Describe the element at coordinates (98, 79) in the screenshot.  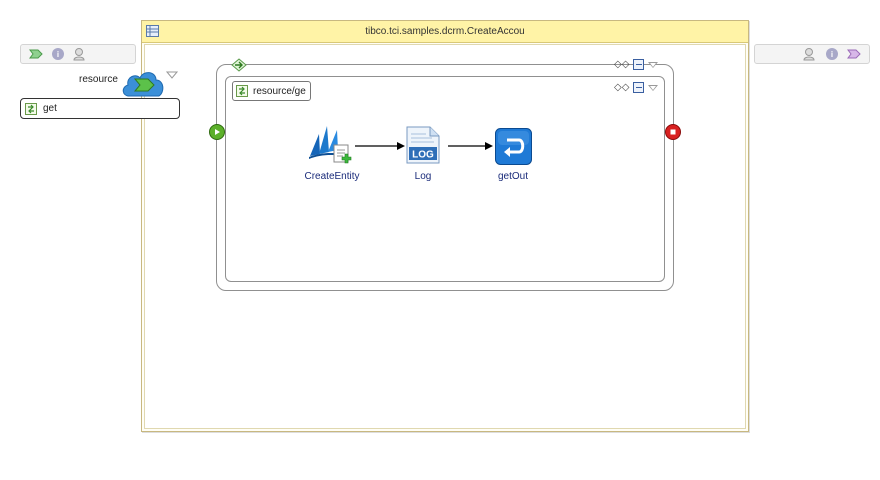
I see `resource-label: resource` at that location.